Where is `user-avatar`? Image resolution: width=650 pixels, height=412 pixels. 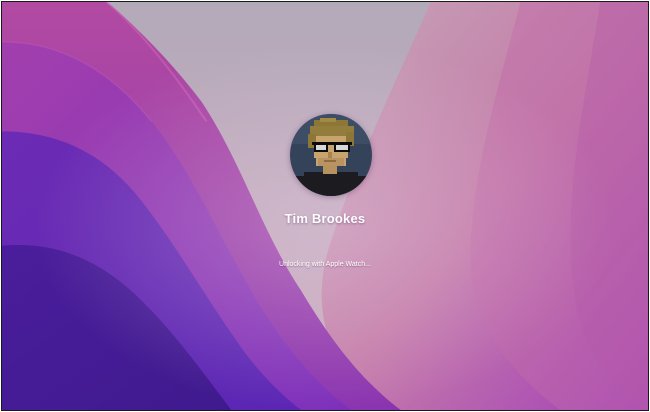
user-avatar is located at coordinates (331, 155).